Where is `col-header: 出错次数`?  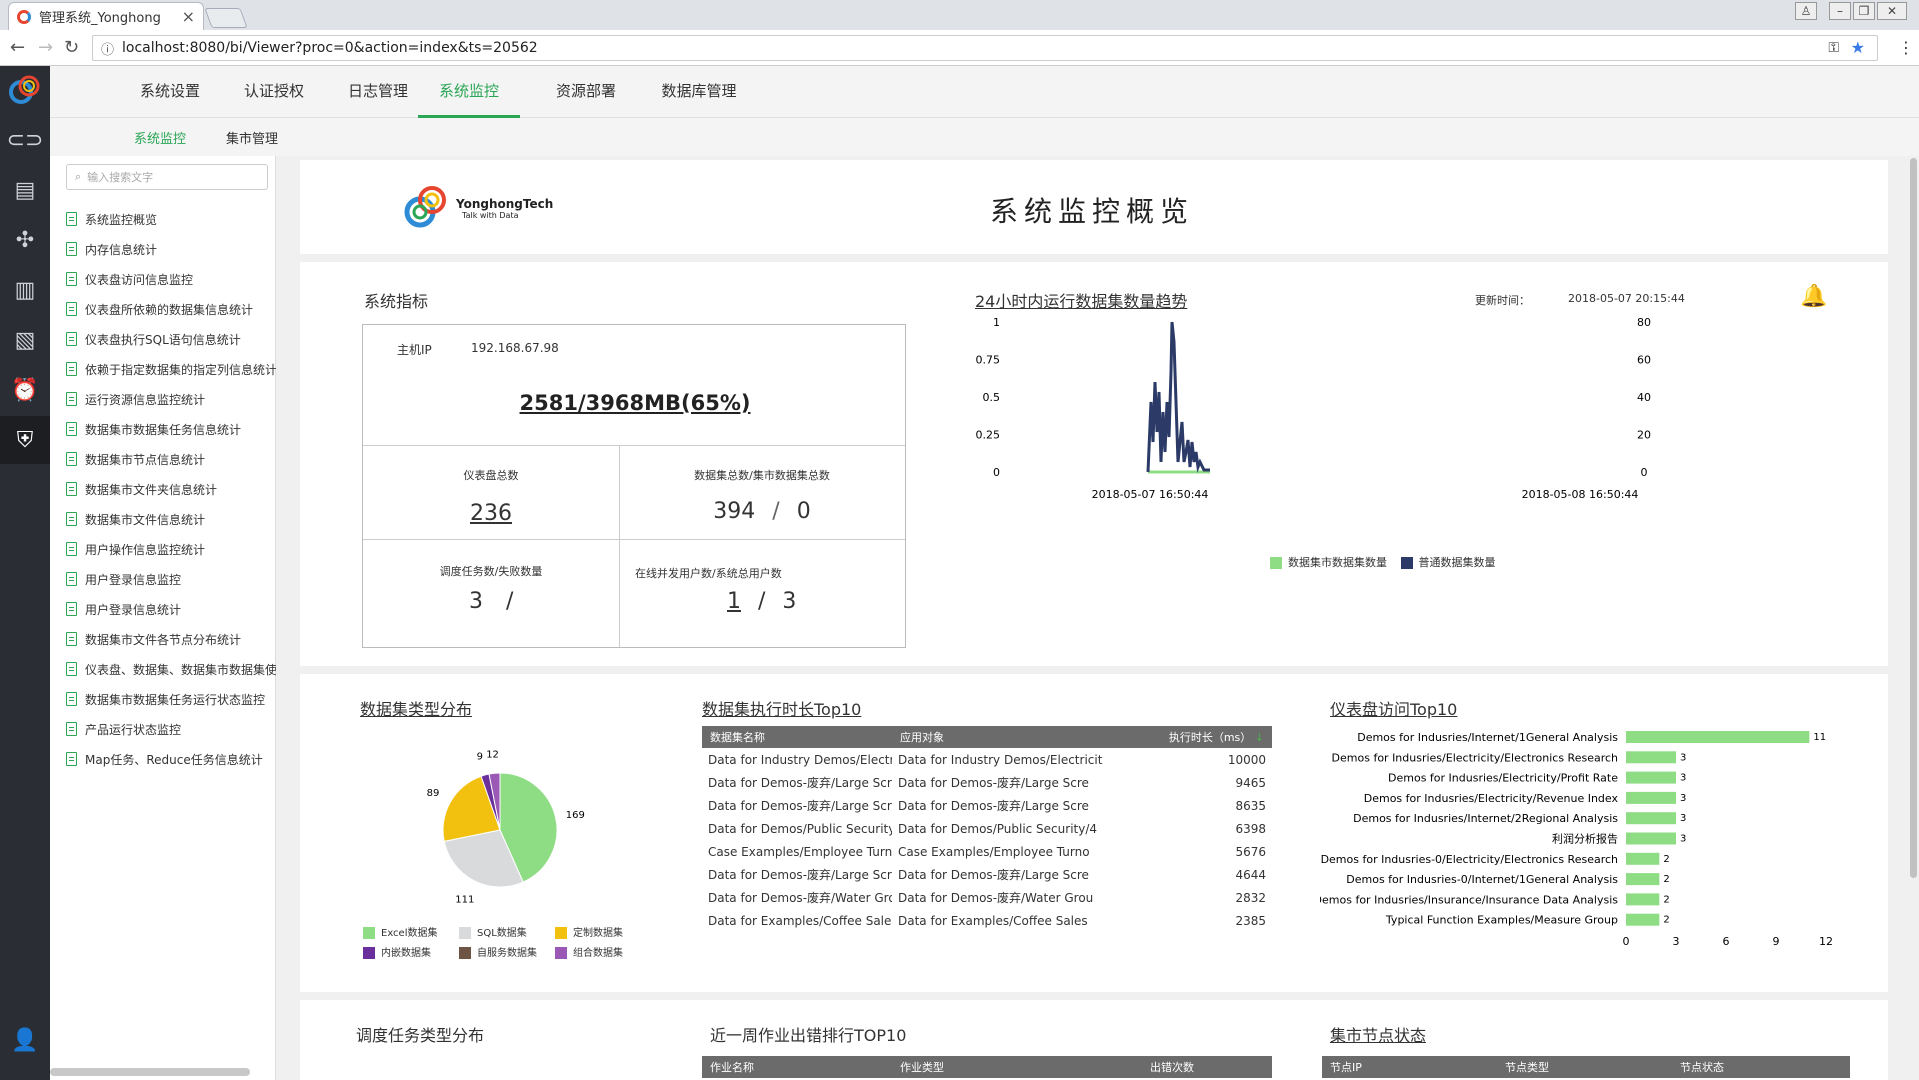
col-header: 出错次数 is located at coordinates (1207, 1067).